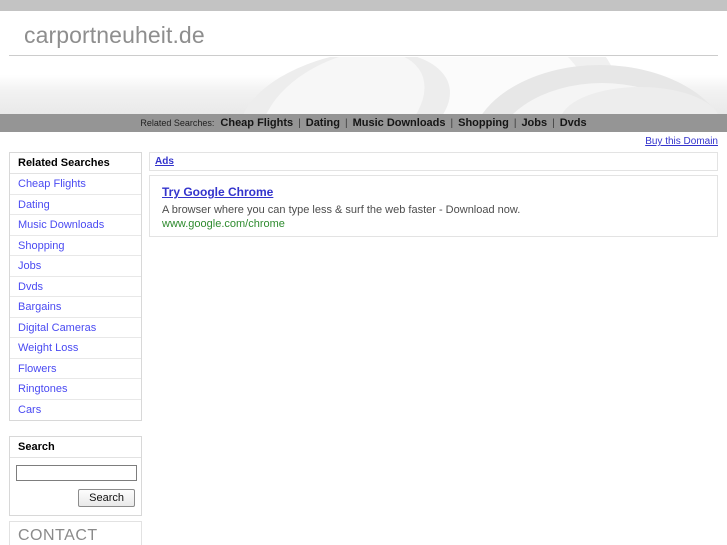 This screenshot has height=545, width=727. What do you see at coordinates (363, 55) in the screenshot?
I see `header-divider` at bounding box center [363, 55].